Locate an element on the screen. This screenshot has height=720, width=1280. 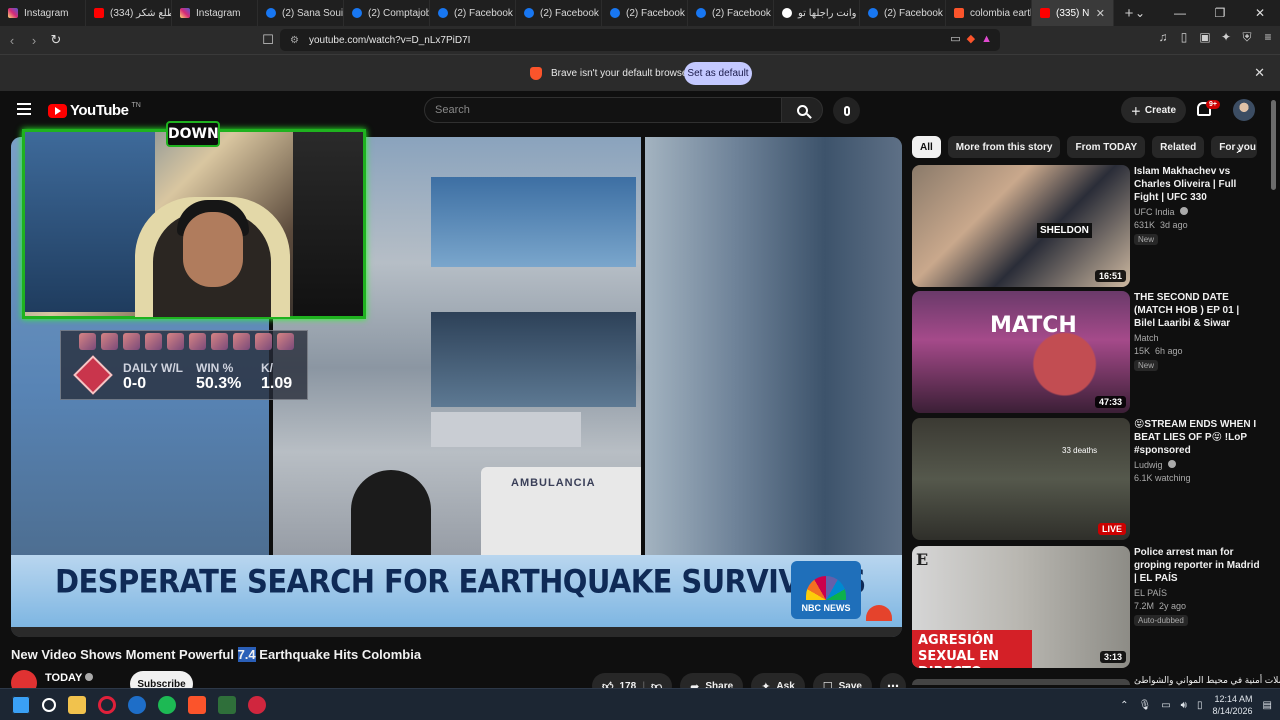
tab-search-icon: ⌄ is located at coordinates (1140, 13).